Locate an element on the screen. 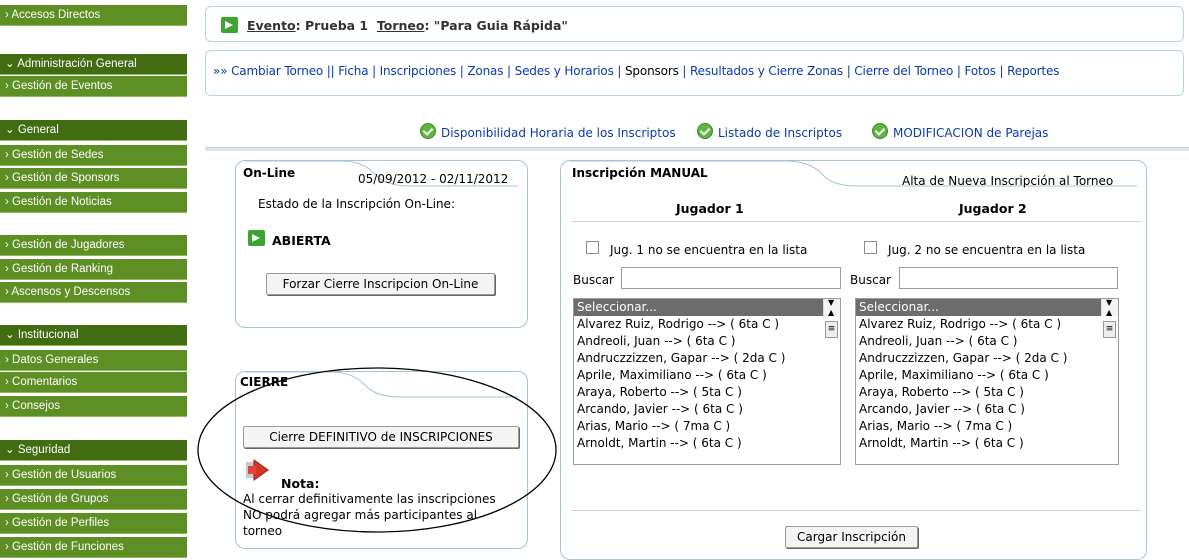 Image resolution: width=1189 pixels, height=560 pixels. sidebar-item: › Gestión de Eventos is located at coordinates (93, 86).